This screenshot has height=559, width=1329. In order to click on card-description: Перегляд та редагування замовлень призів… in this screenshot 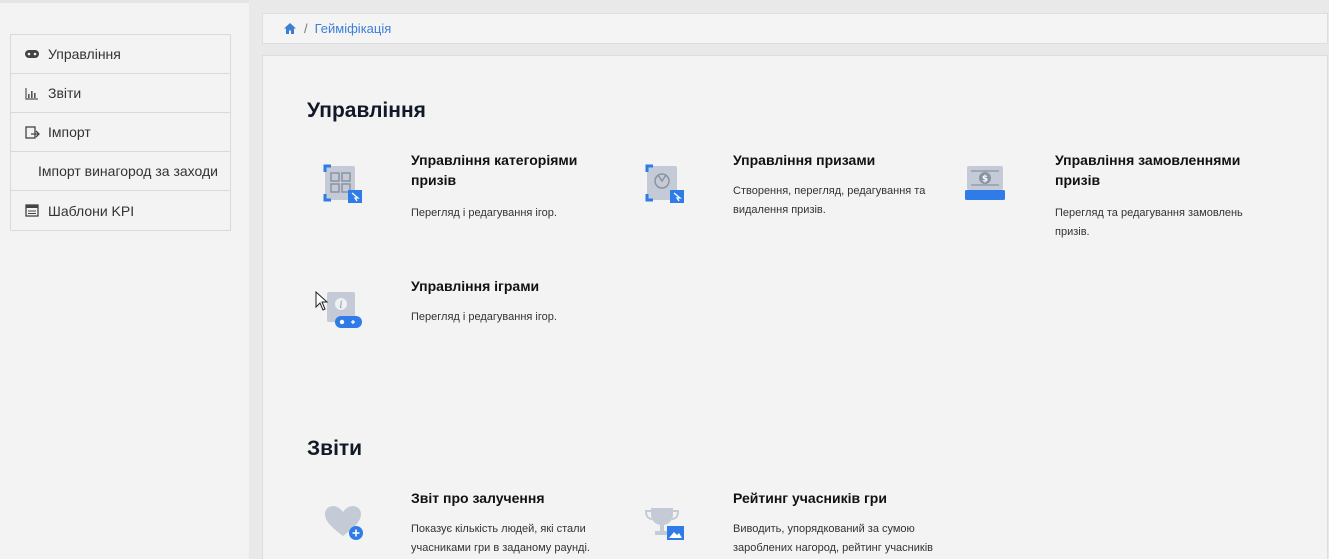, I will do `click(1149, 222)`.